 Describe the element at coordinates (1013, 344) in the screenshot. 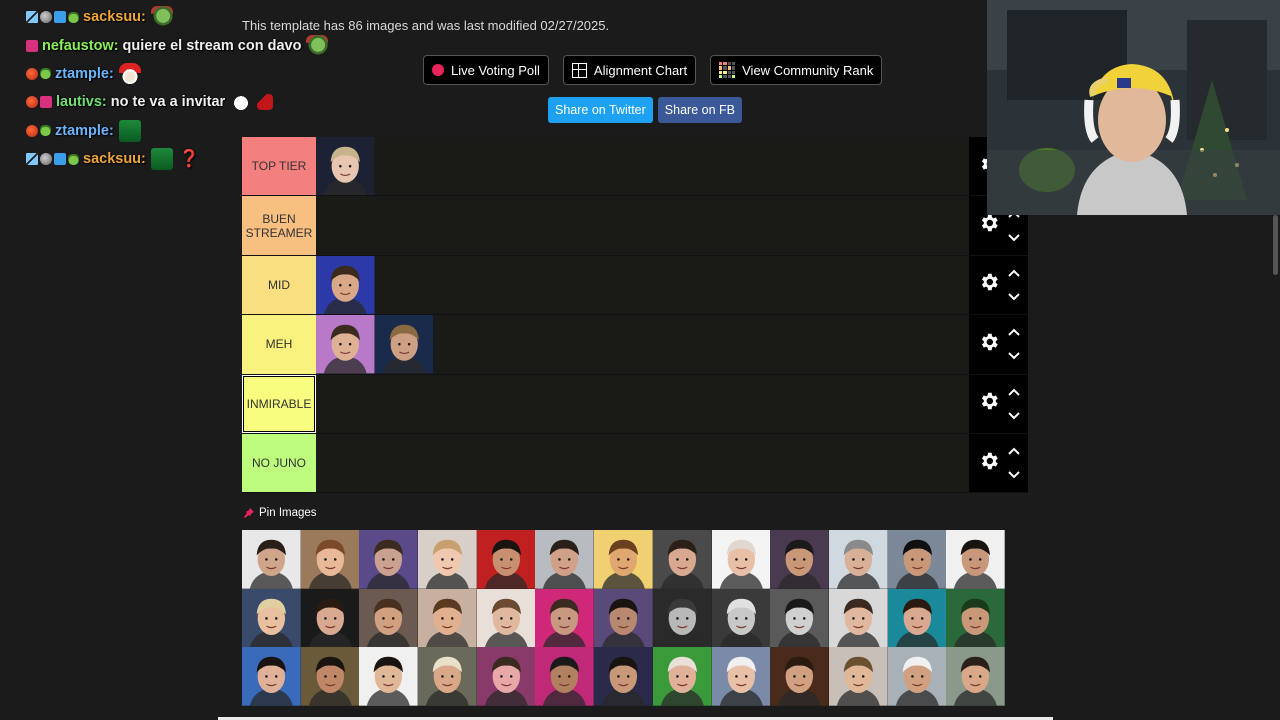

I see `tier-move-arrows` at that location.